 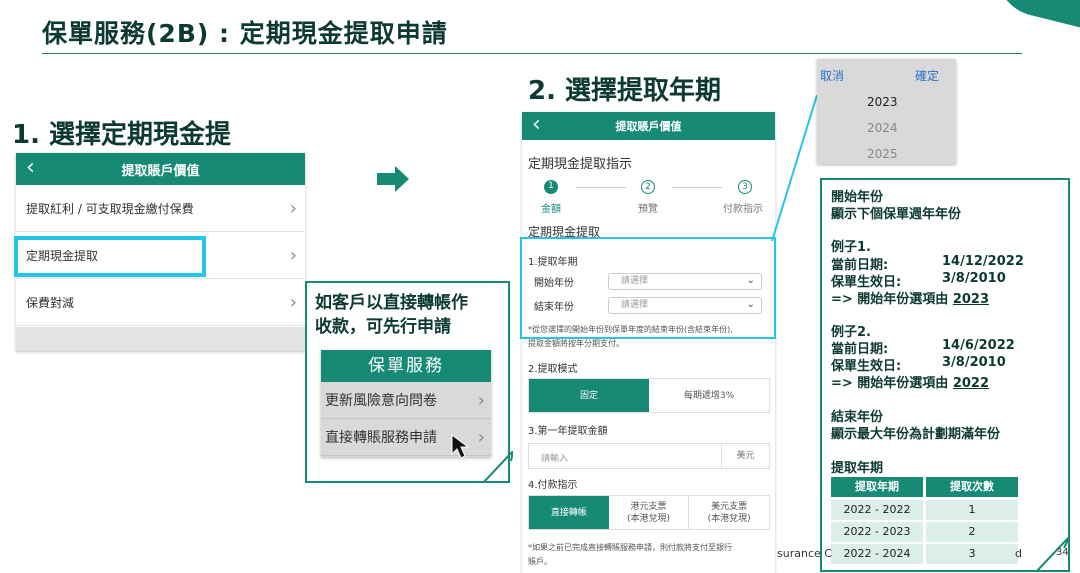 I want to click on pay-option-label: 港元支票, so click(x=648, y=506).